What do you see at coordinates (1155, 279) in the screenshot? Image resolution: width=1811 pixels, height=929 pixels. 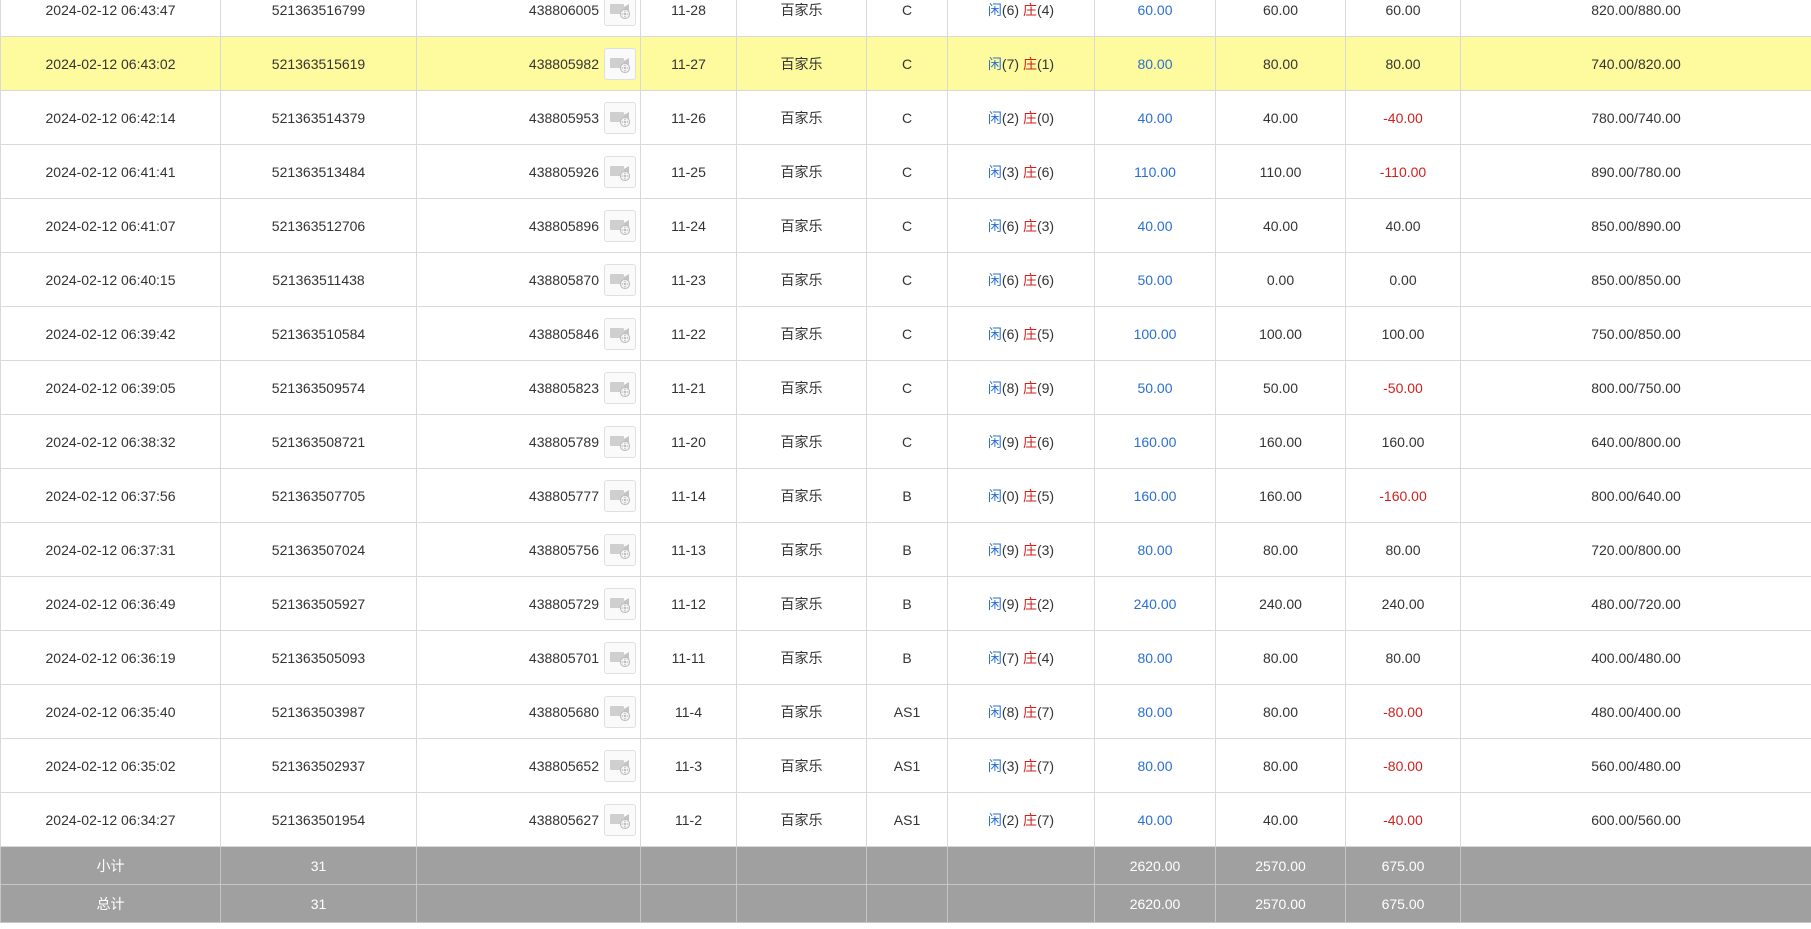 I see `bet-amount: 50.00` at bounding box center [1155, 279].